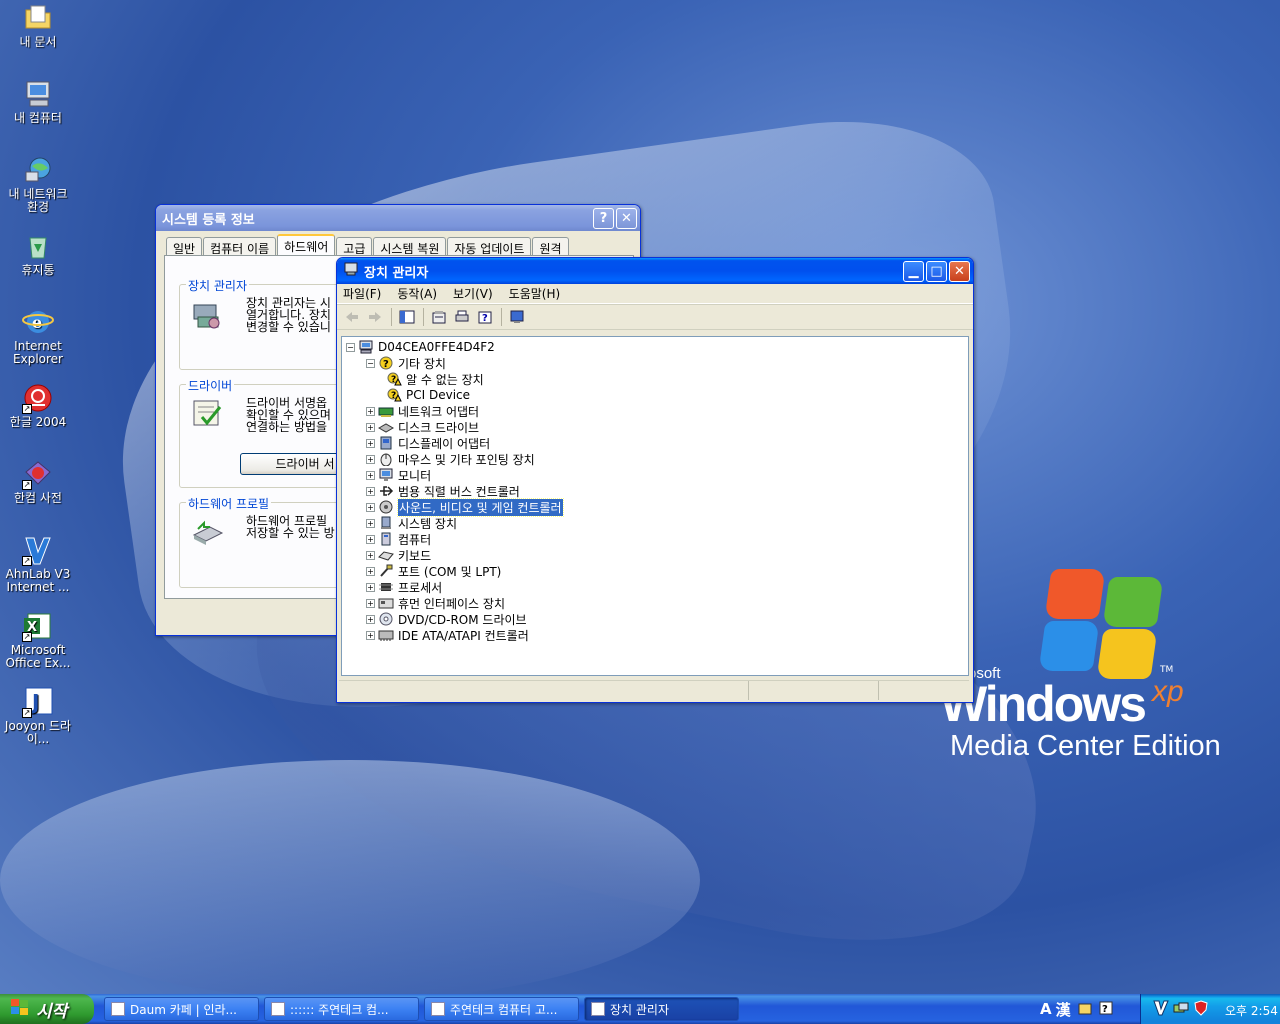  What do you see at coordinates (443, 491) in the screenshot?
I see `tree-node-범용-직렬-버스-컨트롤러: + 범용 직렬 버스 컨트롤러` at bounding box center [443, 491].